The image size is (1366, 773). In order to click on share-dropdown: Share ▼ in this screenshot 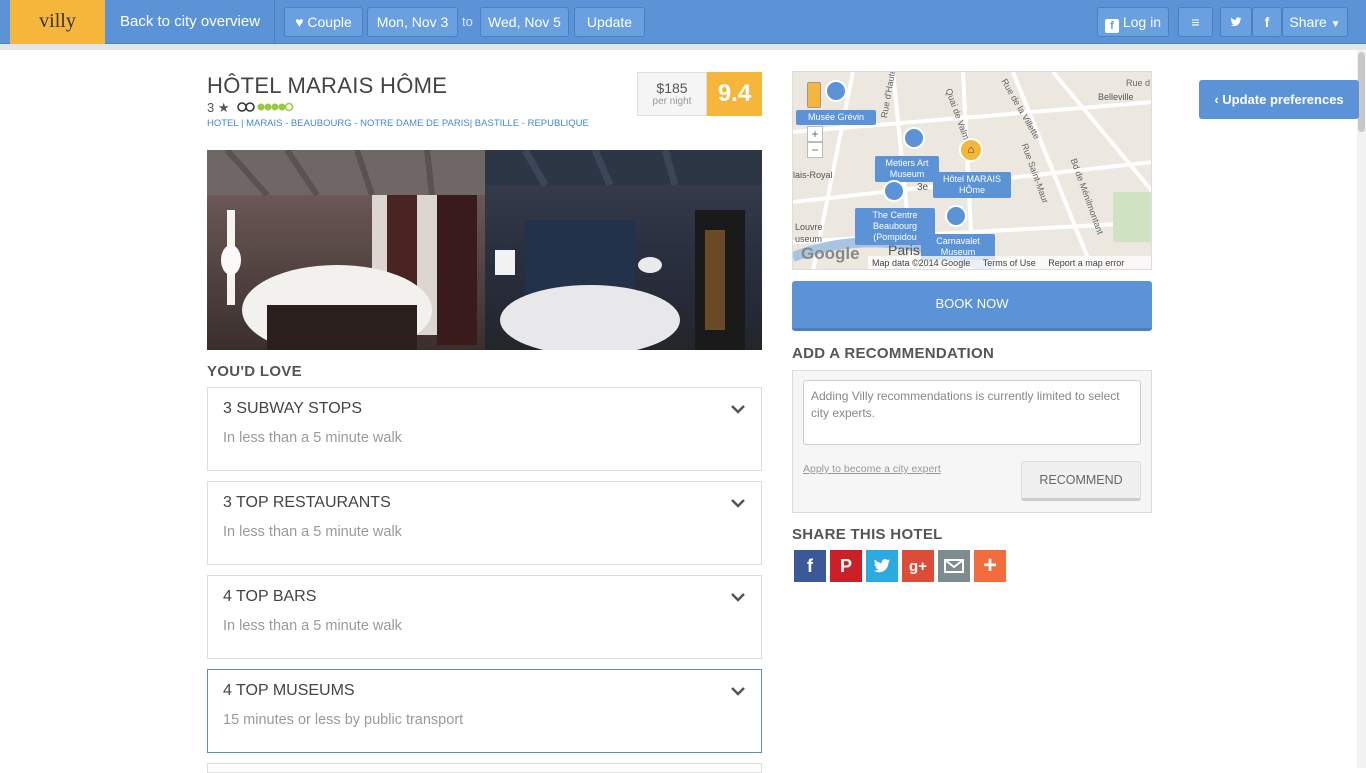, I will do `click(1315, 22)`.